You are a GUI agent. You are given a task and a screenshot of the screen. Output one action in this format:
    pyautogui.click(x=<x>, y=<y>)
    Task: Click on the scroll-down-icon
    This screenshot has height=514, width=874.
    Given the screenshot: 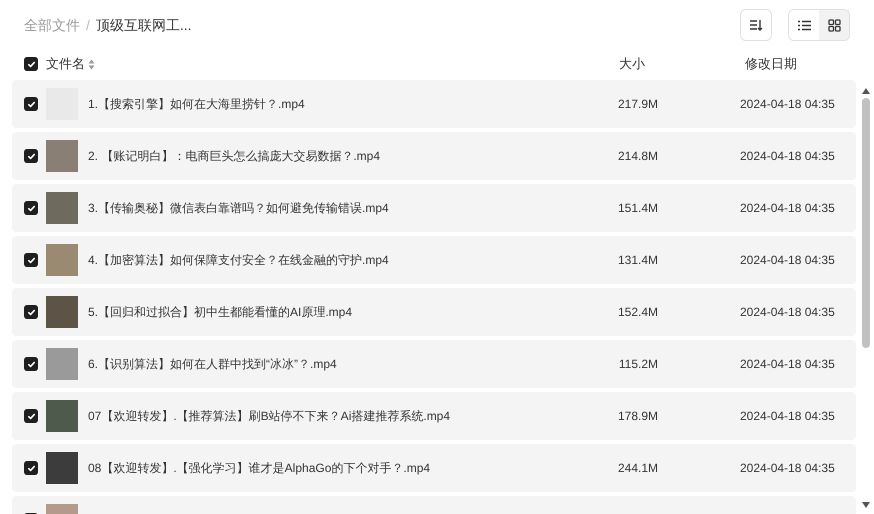 What is the action you would take?
    pyautogui.click(x=866, y=505)
    